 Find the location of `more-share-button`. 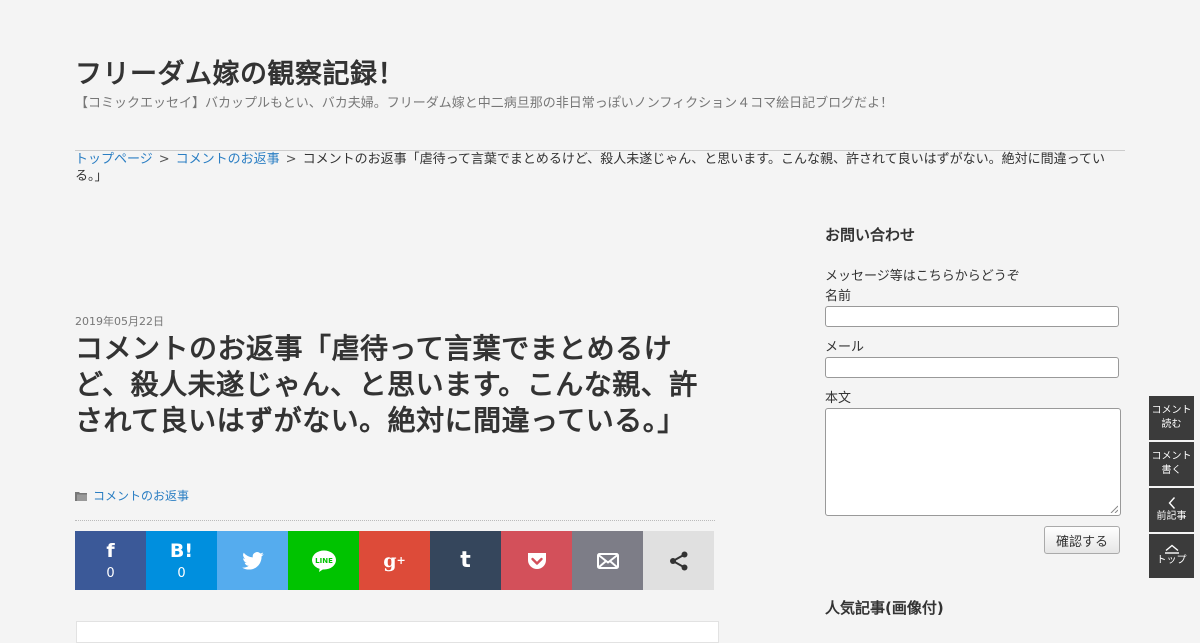

more-share-button is located at coordinates (678, 560).